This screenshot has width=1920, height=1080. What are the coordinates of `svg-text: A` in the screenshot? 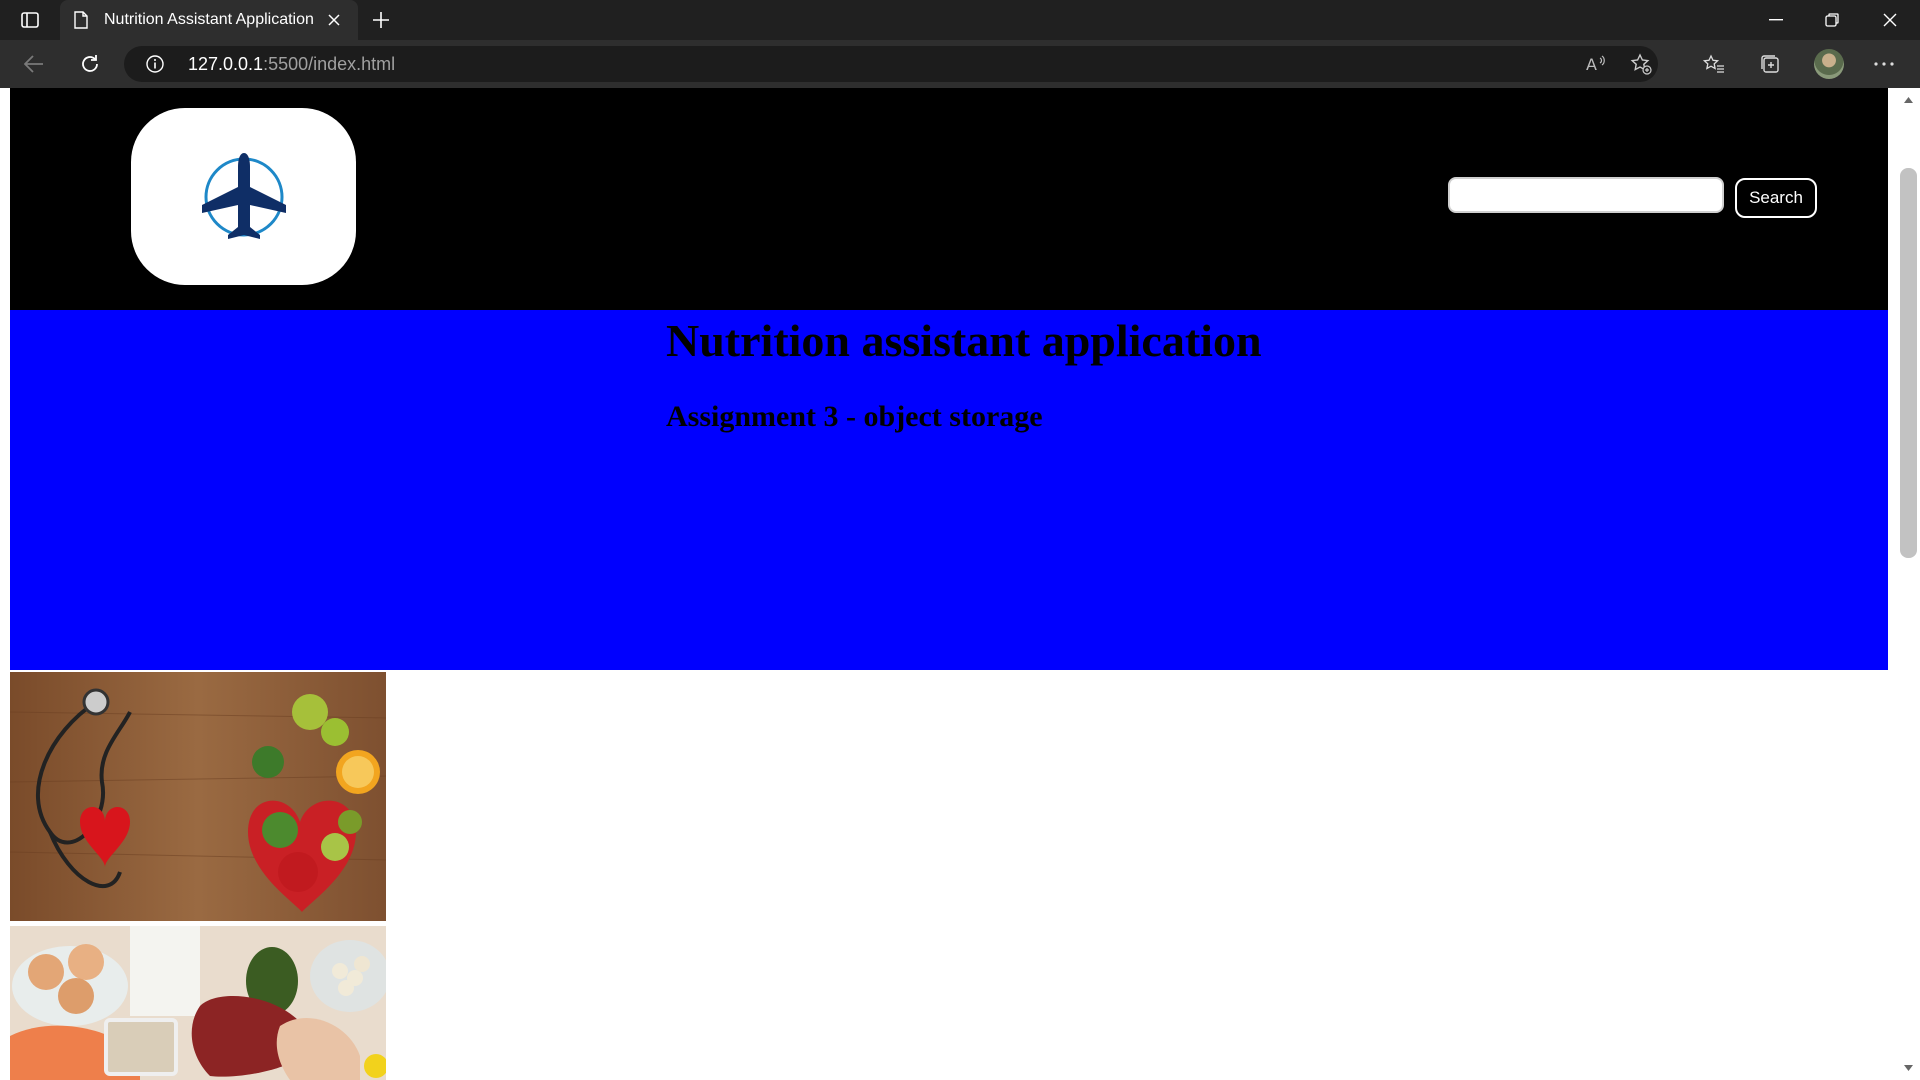 It's located at (1591, 64).